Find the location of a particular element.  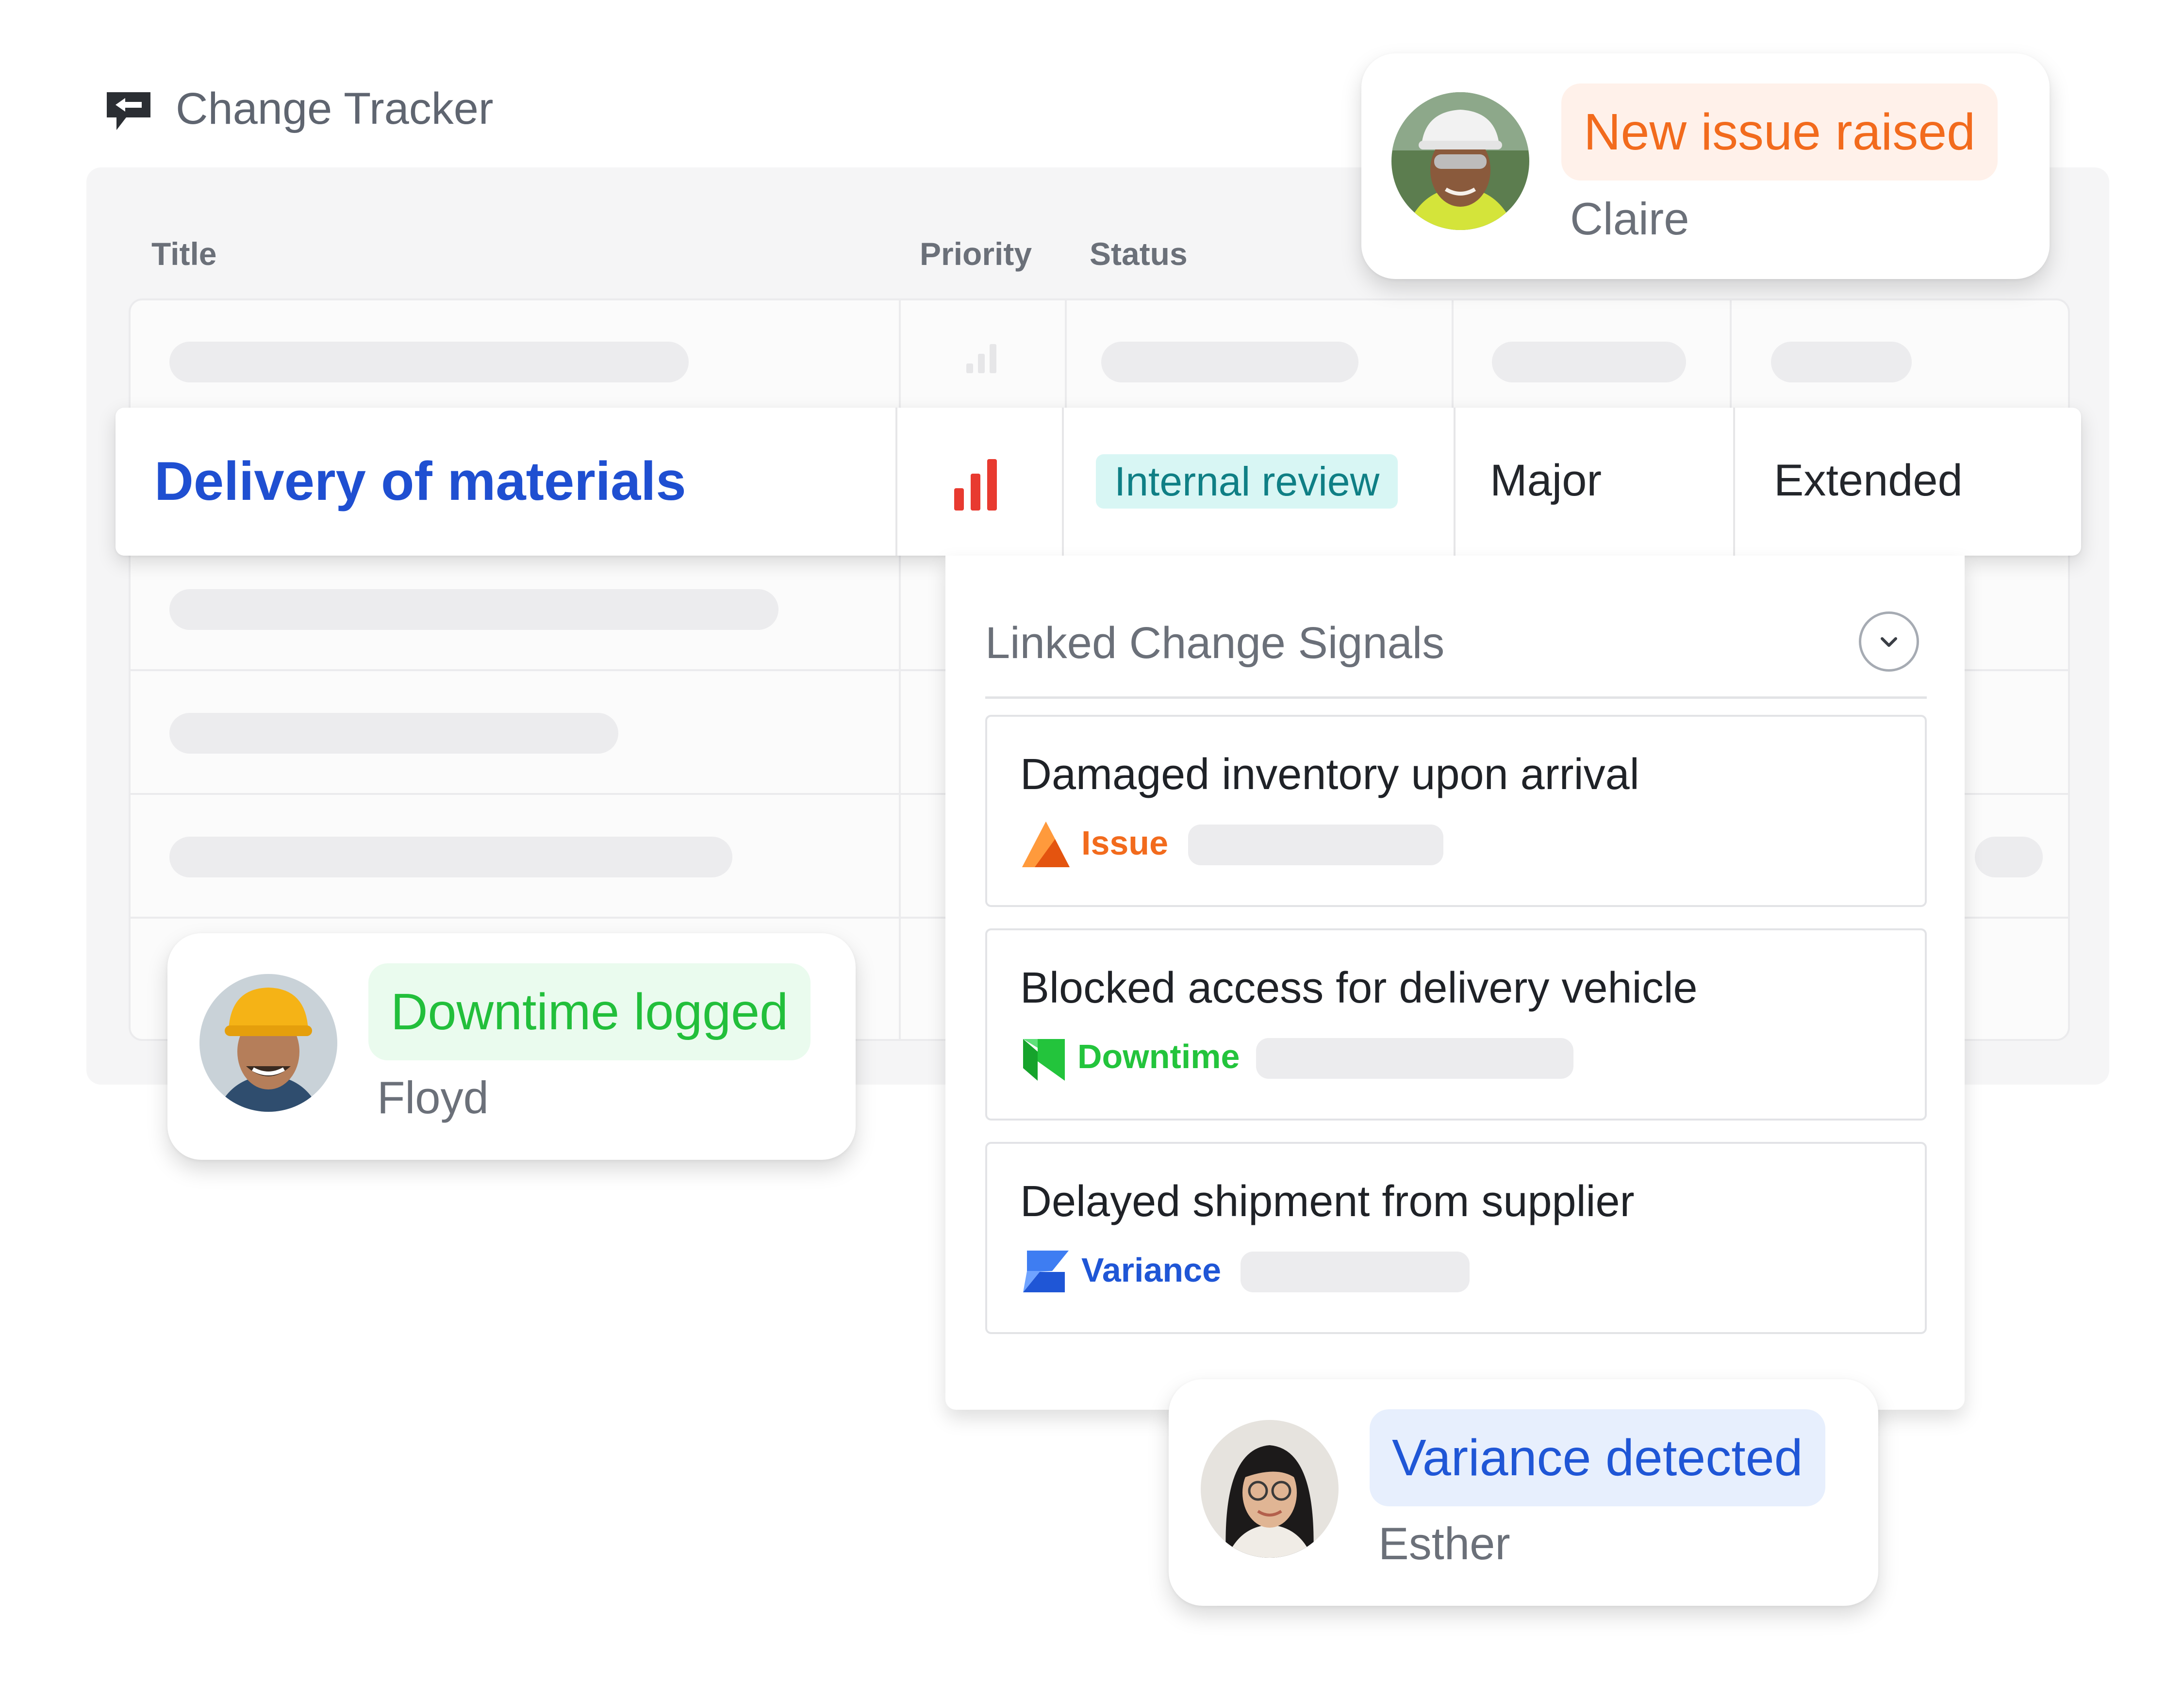

signal-title: Delayed shipment from supplier is located at coordinates (1327, 1201).